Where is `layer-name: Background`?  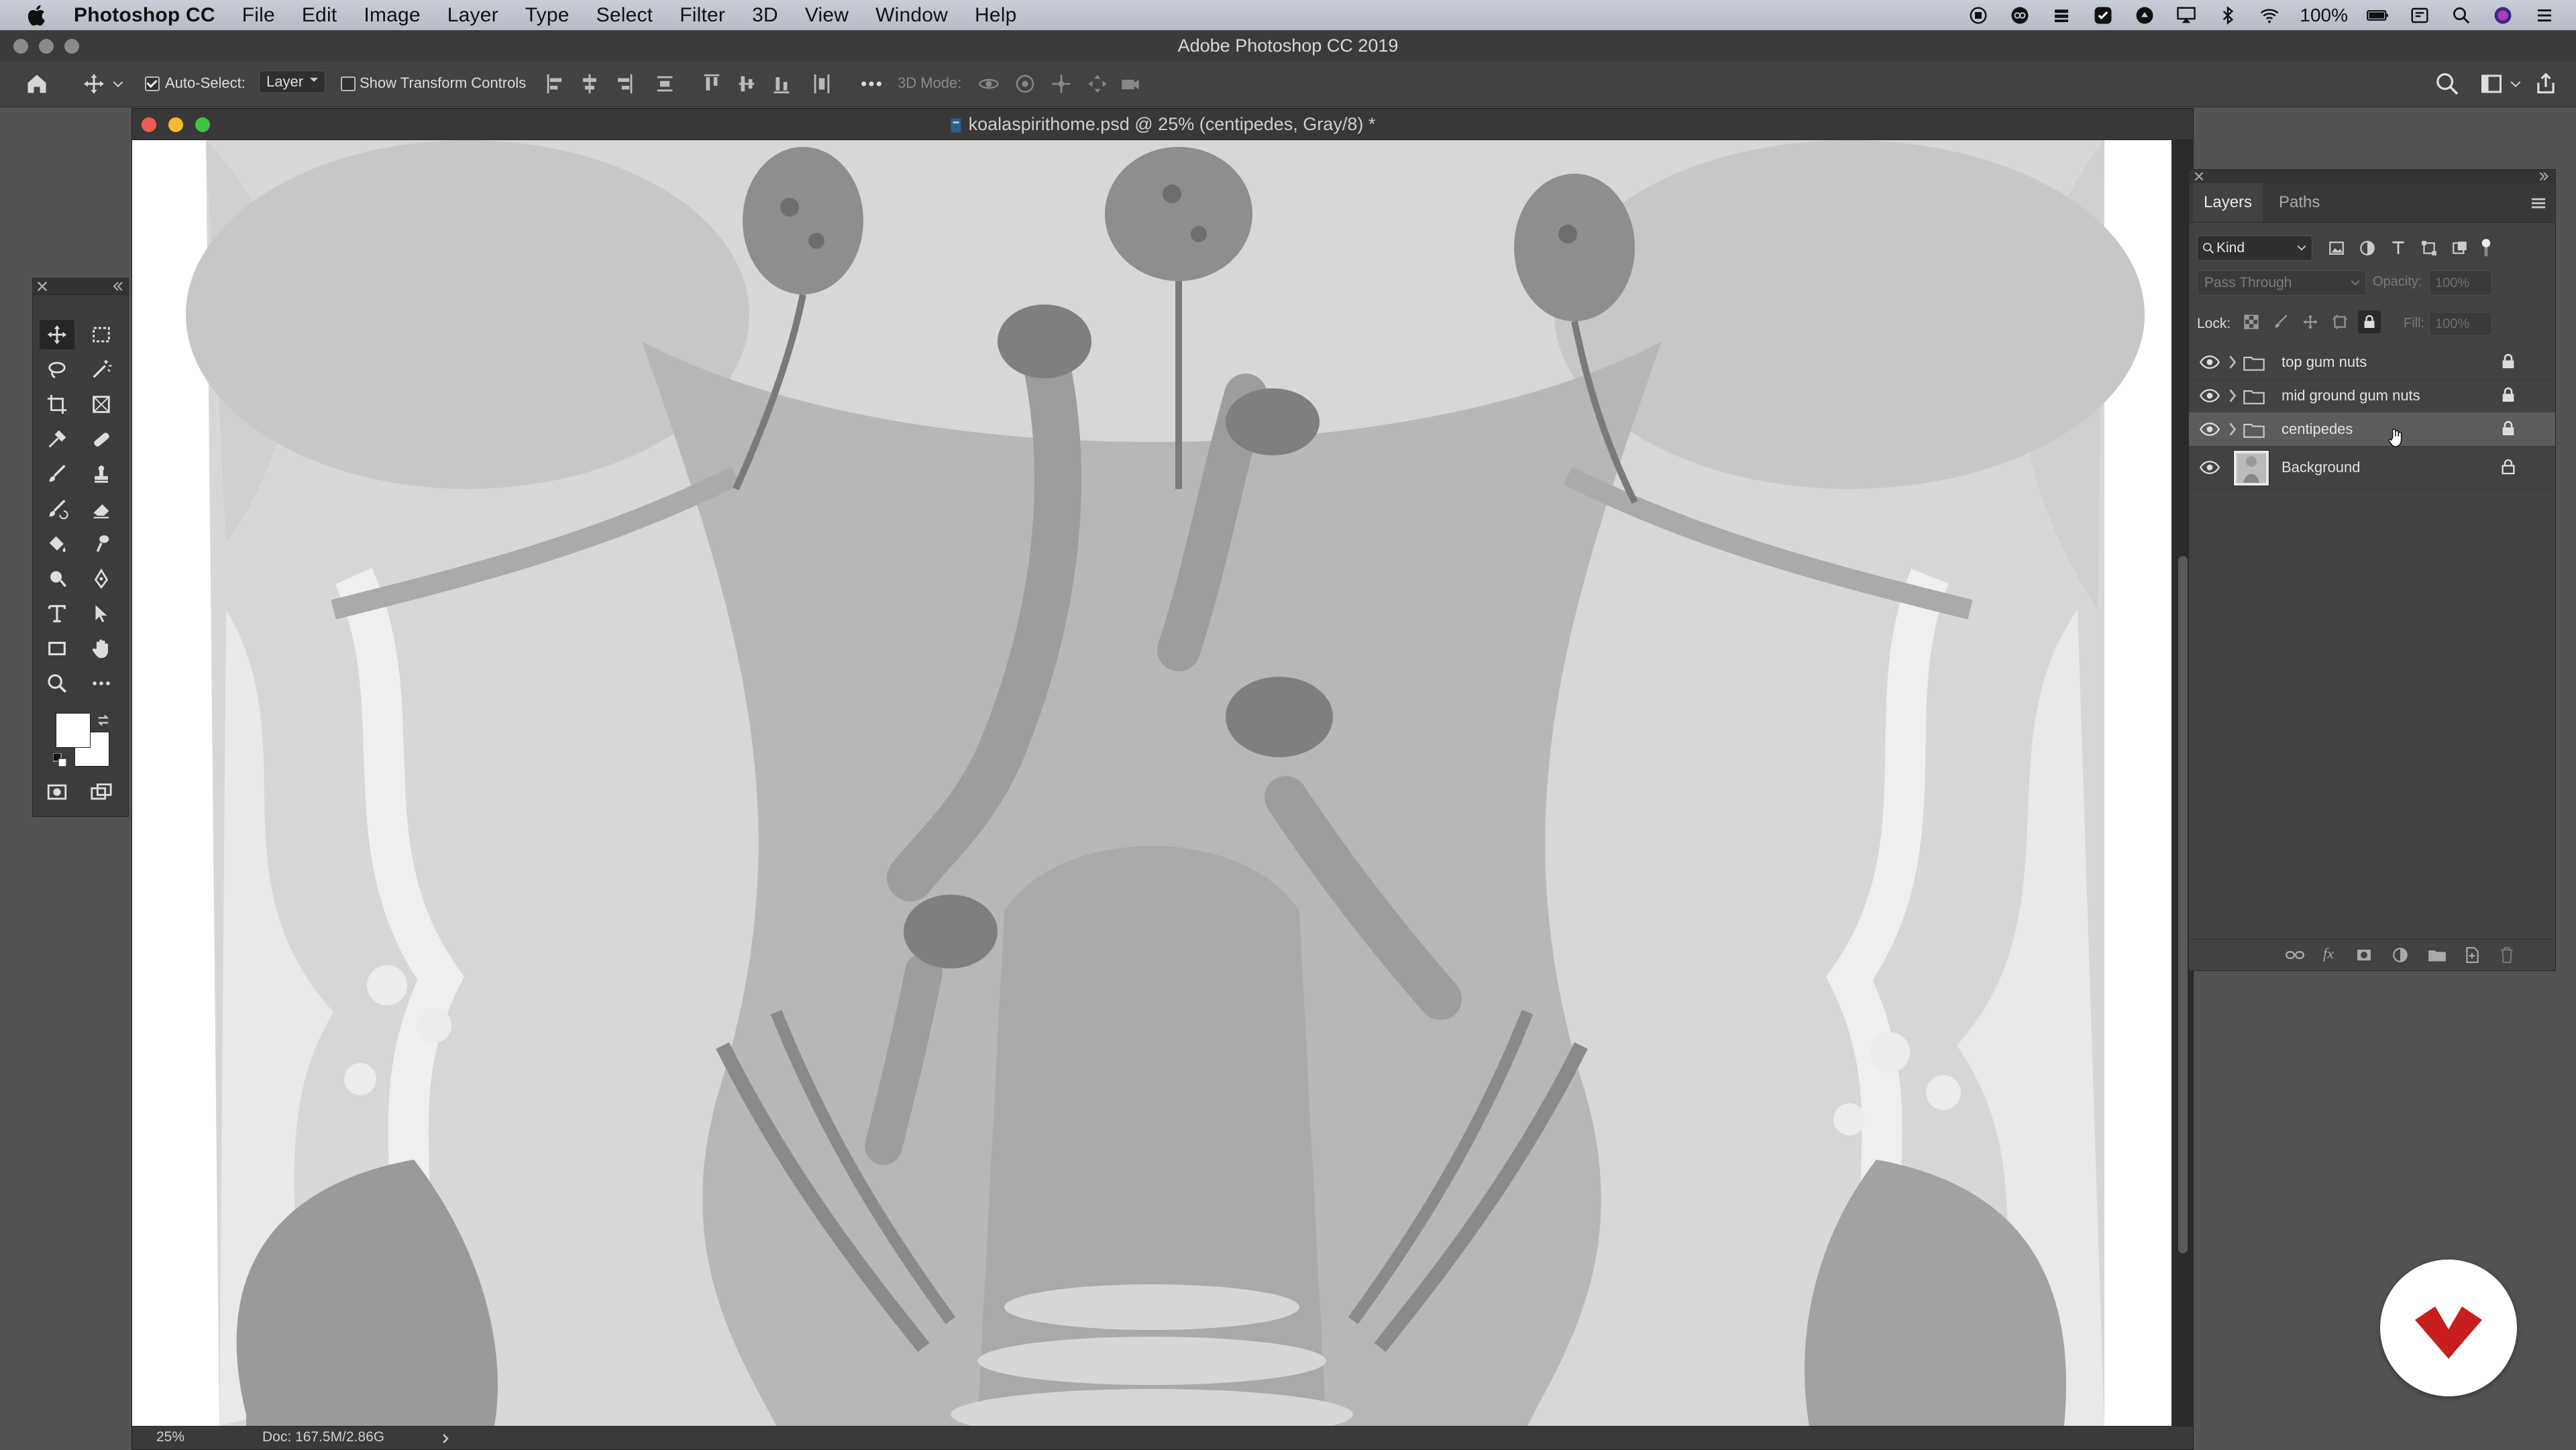 layer-name: Background is located at coordinates (2321, 467).